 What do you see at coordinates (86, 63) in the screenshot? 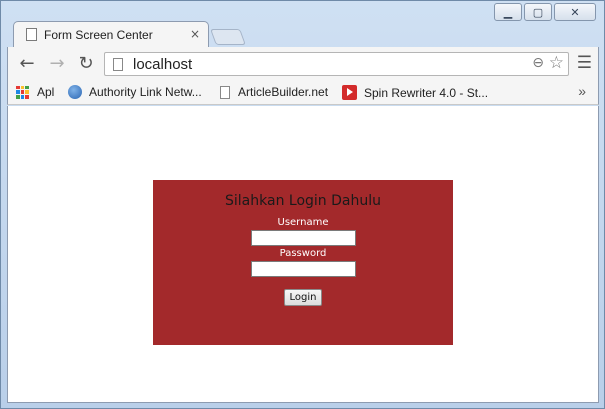
I see `reload-icon: ↻` at bounding box center [86, 63].